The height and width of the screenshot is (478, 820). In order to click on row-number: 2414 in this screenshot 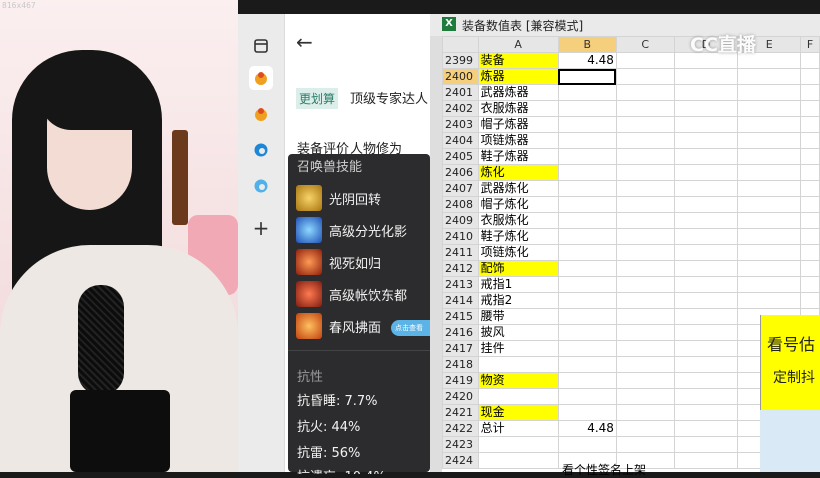, I will do `click(460, 300)`.